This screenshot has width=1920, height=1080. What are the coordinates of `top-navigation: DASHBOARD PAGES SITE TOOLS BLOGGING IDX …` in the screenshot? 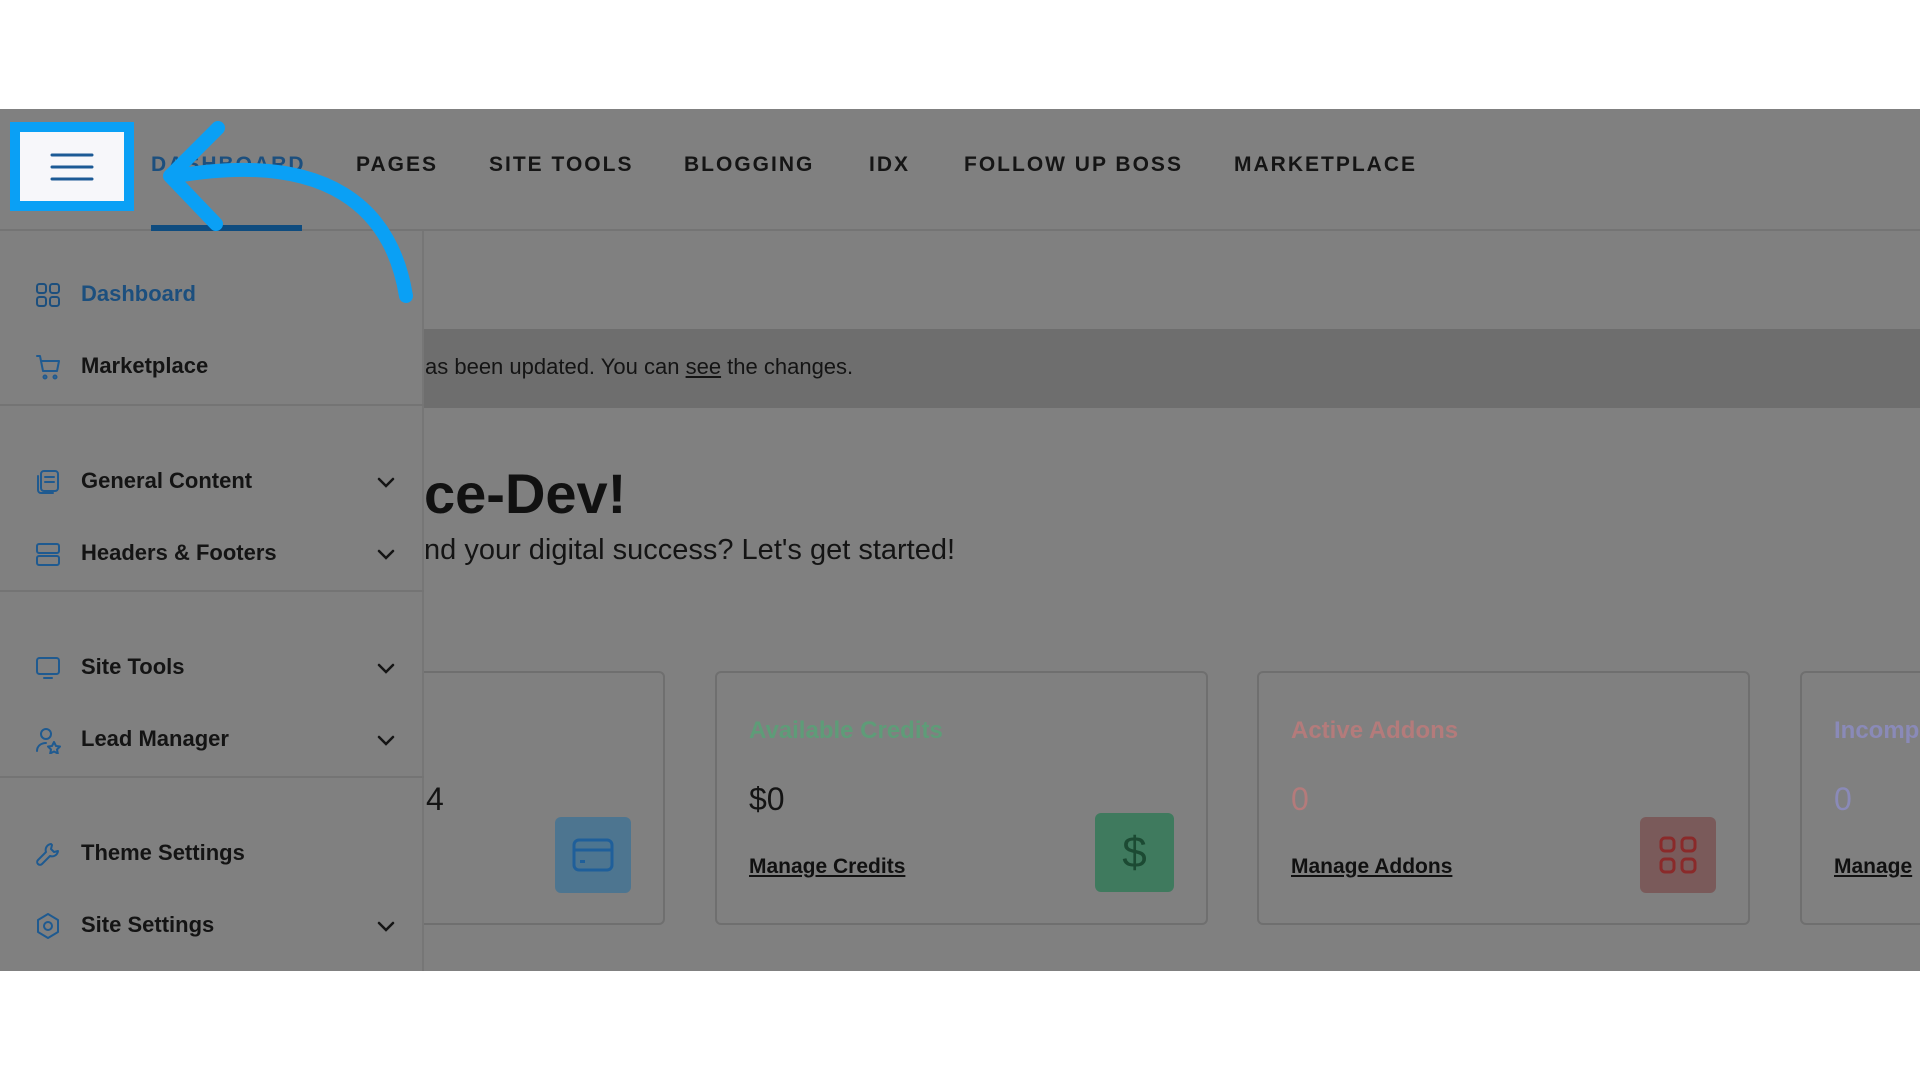 It's located at (960, 170).